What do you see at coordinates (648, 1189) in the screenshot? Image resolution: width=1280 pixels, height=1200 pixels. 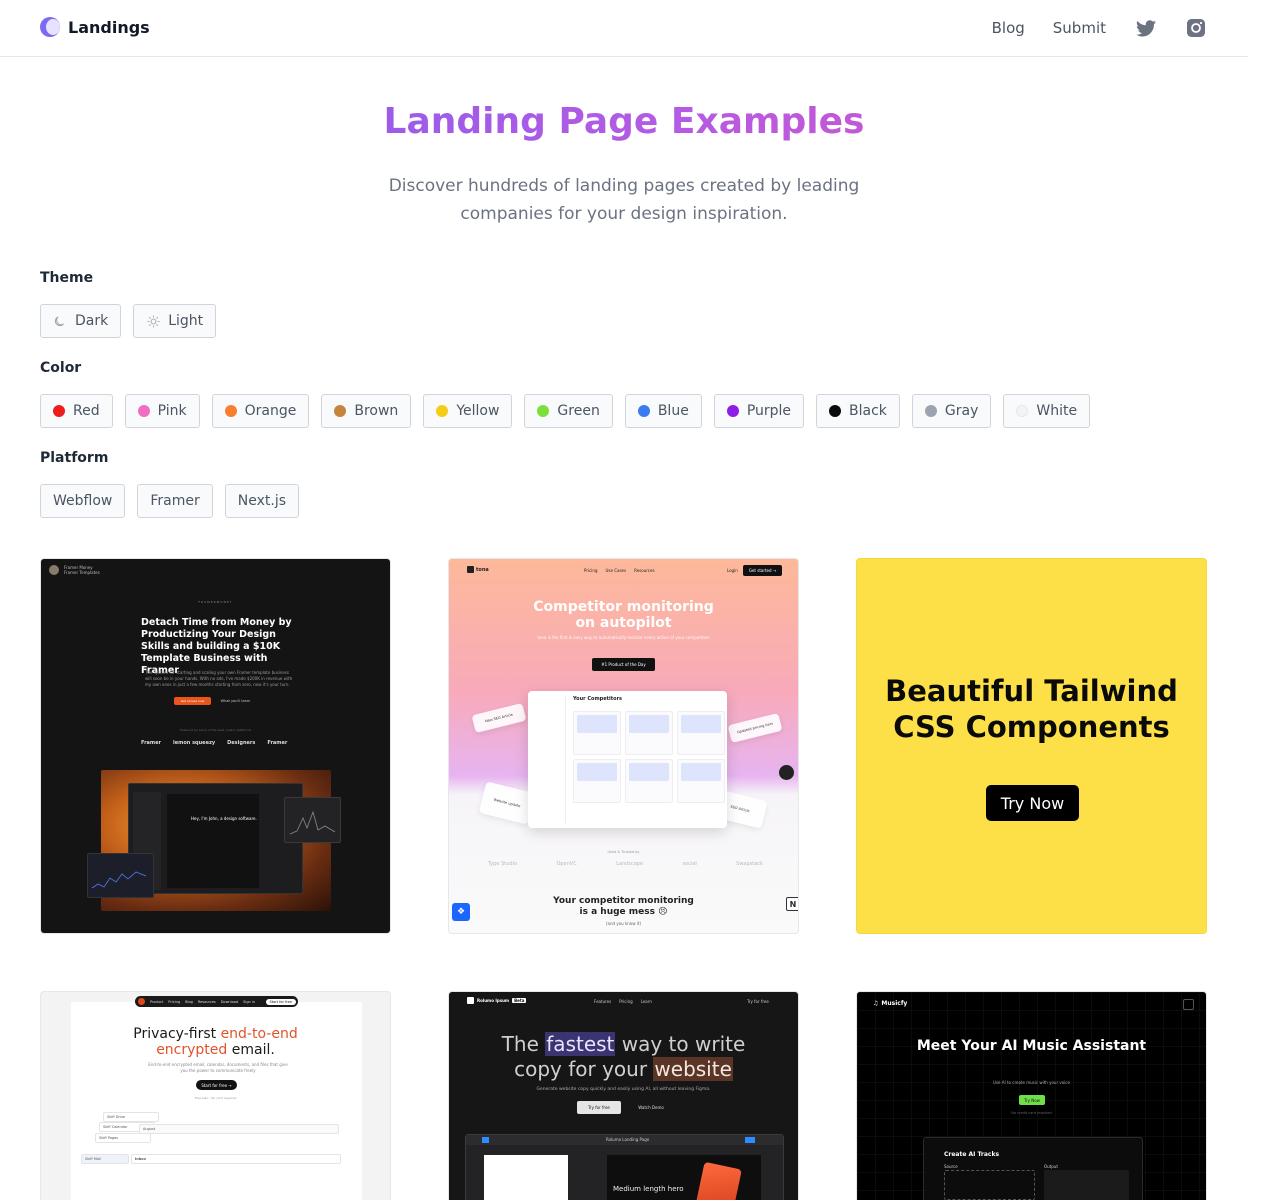 I see `canvas-text: Medium length hero` at bounding box center [648, 1189].